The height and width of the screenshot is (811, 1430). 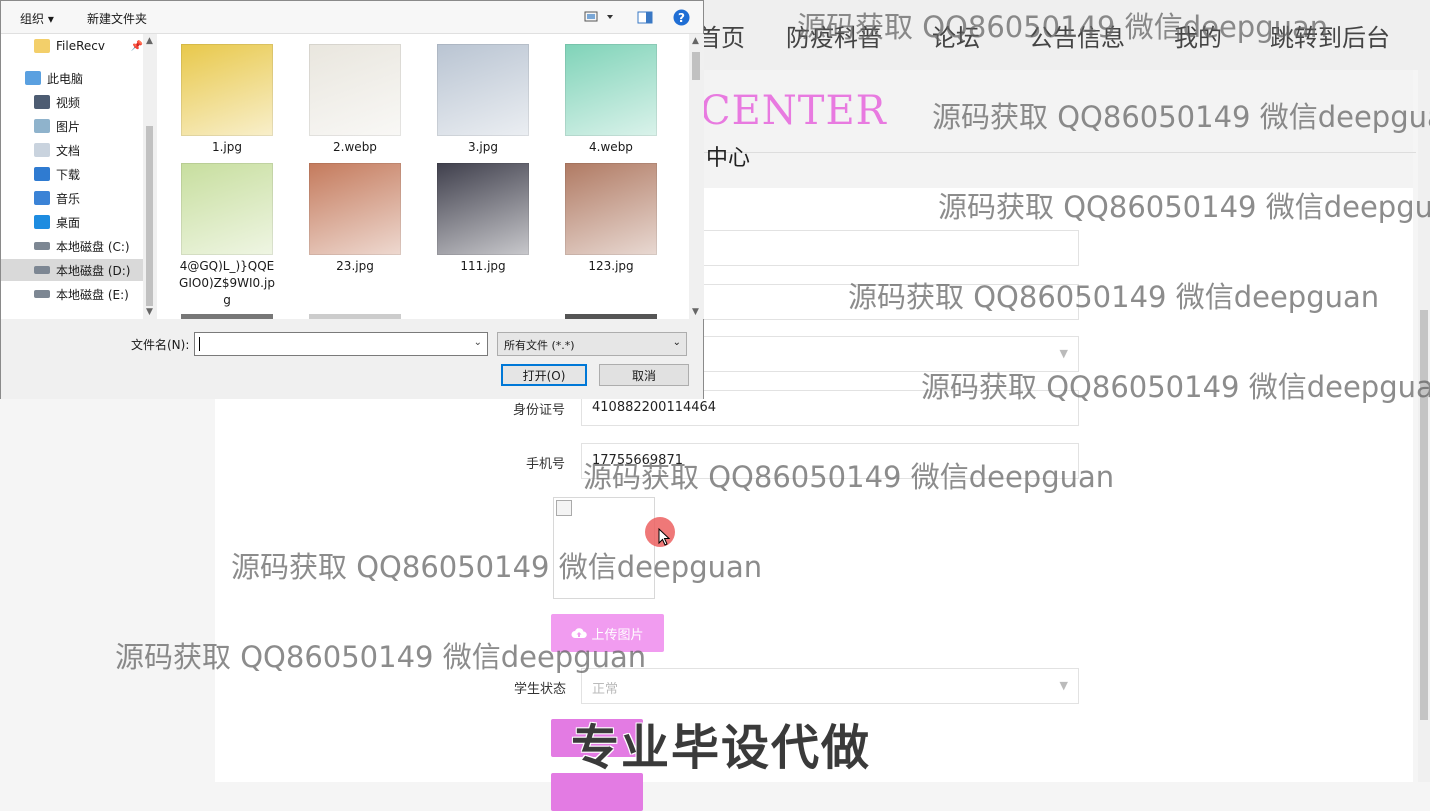 What do you see at coordinates (42, 150) in the screenshot?
I see `documents-icon` at bounding box center [42, 150].